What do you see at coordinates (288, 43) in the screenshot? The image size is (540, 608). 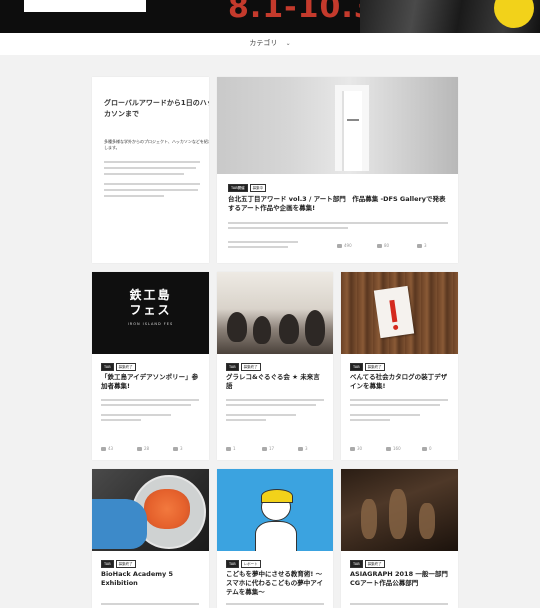 I see `chevron-down-icon: ⌄` at bounding box center [288, 43].